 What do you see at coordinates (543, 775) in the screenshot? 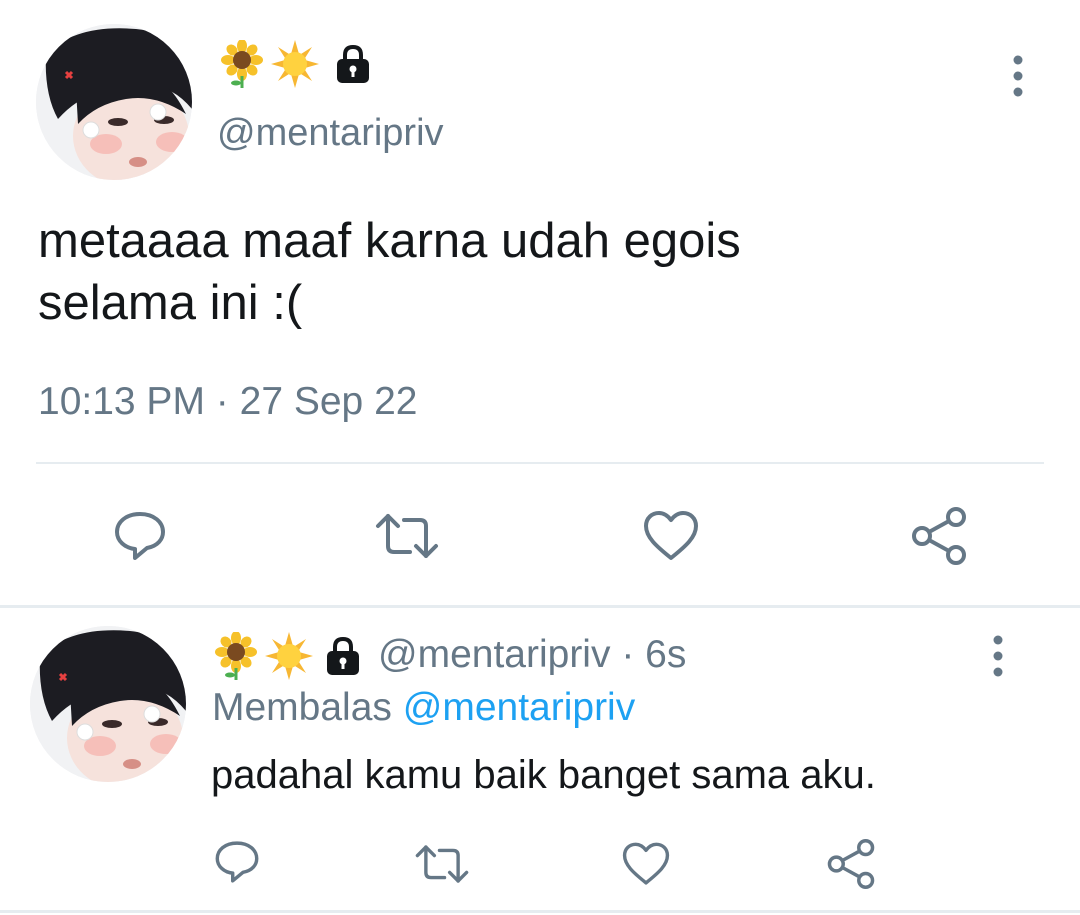
I see `tweet-text: padahal kamu baik banget sama aku.` at bounding box center [543, 775].